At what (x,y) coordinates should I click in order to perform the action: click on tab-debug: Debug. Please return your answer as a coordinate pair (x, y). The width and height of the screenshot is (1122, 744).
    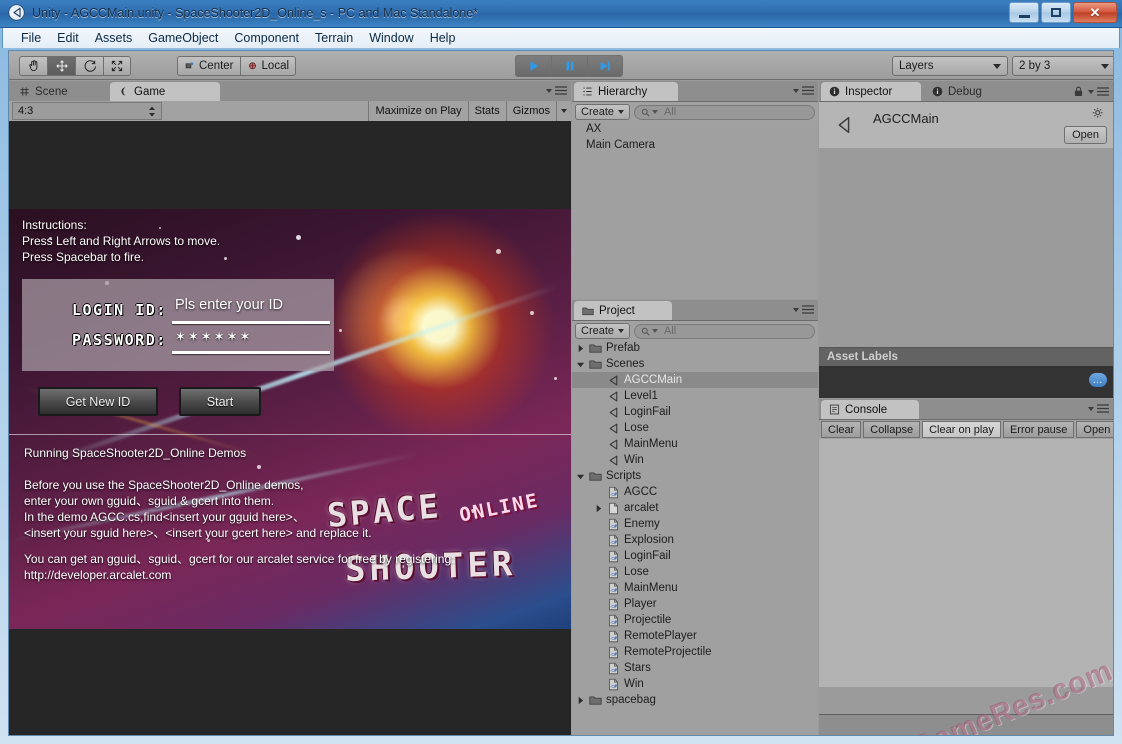
    Looking at the image, I should click on (963, 91).